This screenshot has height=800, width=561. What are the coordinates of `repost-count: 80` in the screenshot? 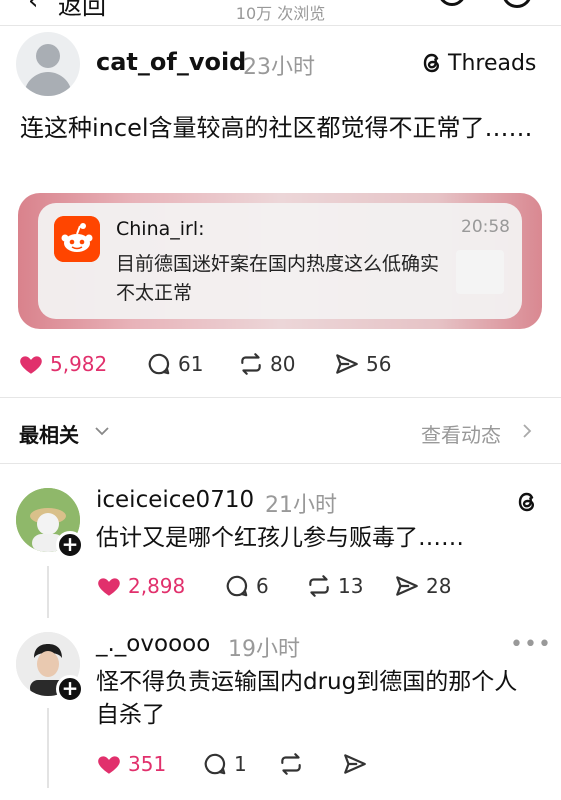 It's located at (283, 364).